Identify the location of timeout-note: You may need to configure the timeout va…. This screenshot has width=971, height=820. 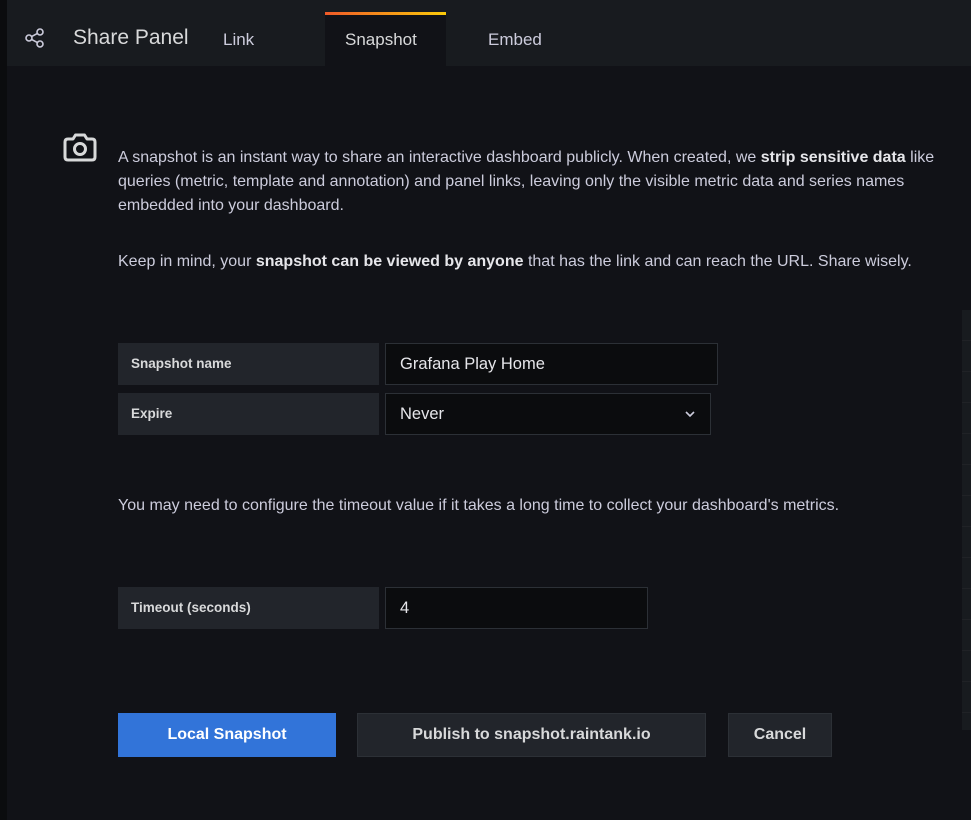
(479, 505).